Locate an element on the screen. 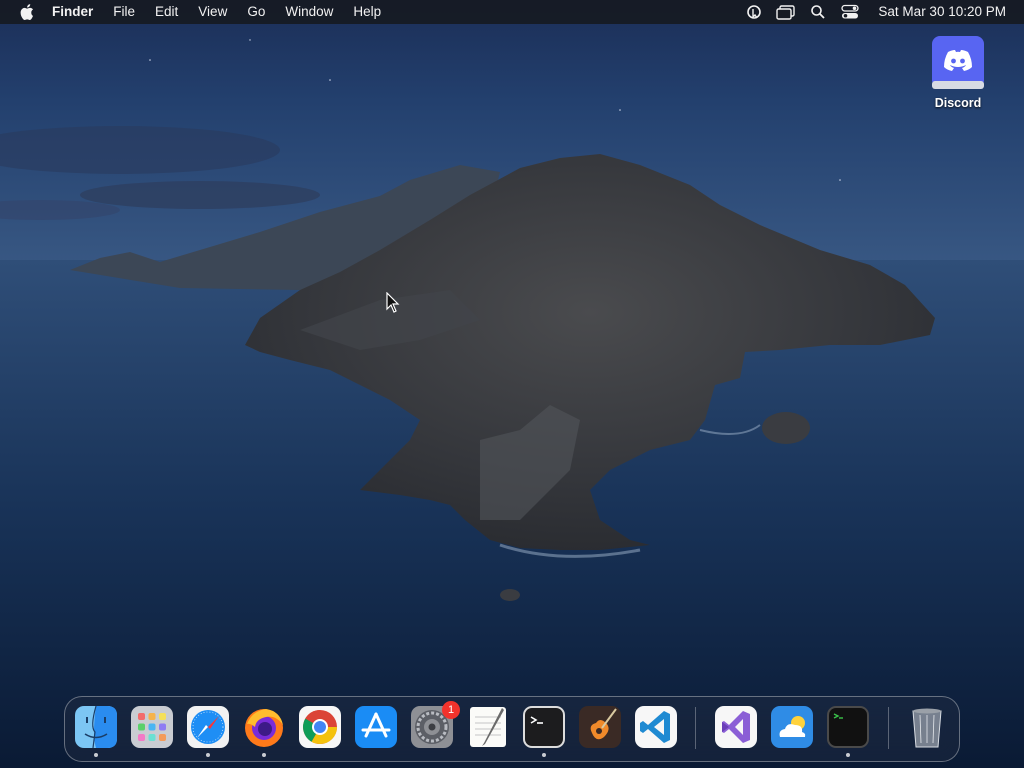 The width and height of the screenshot is (1024, 768). visual-studio-icon is located at coordinates (736, 727).